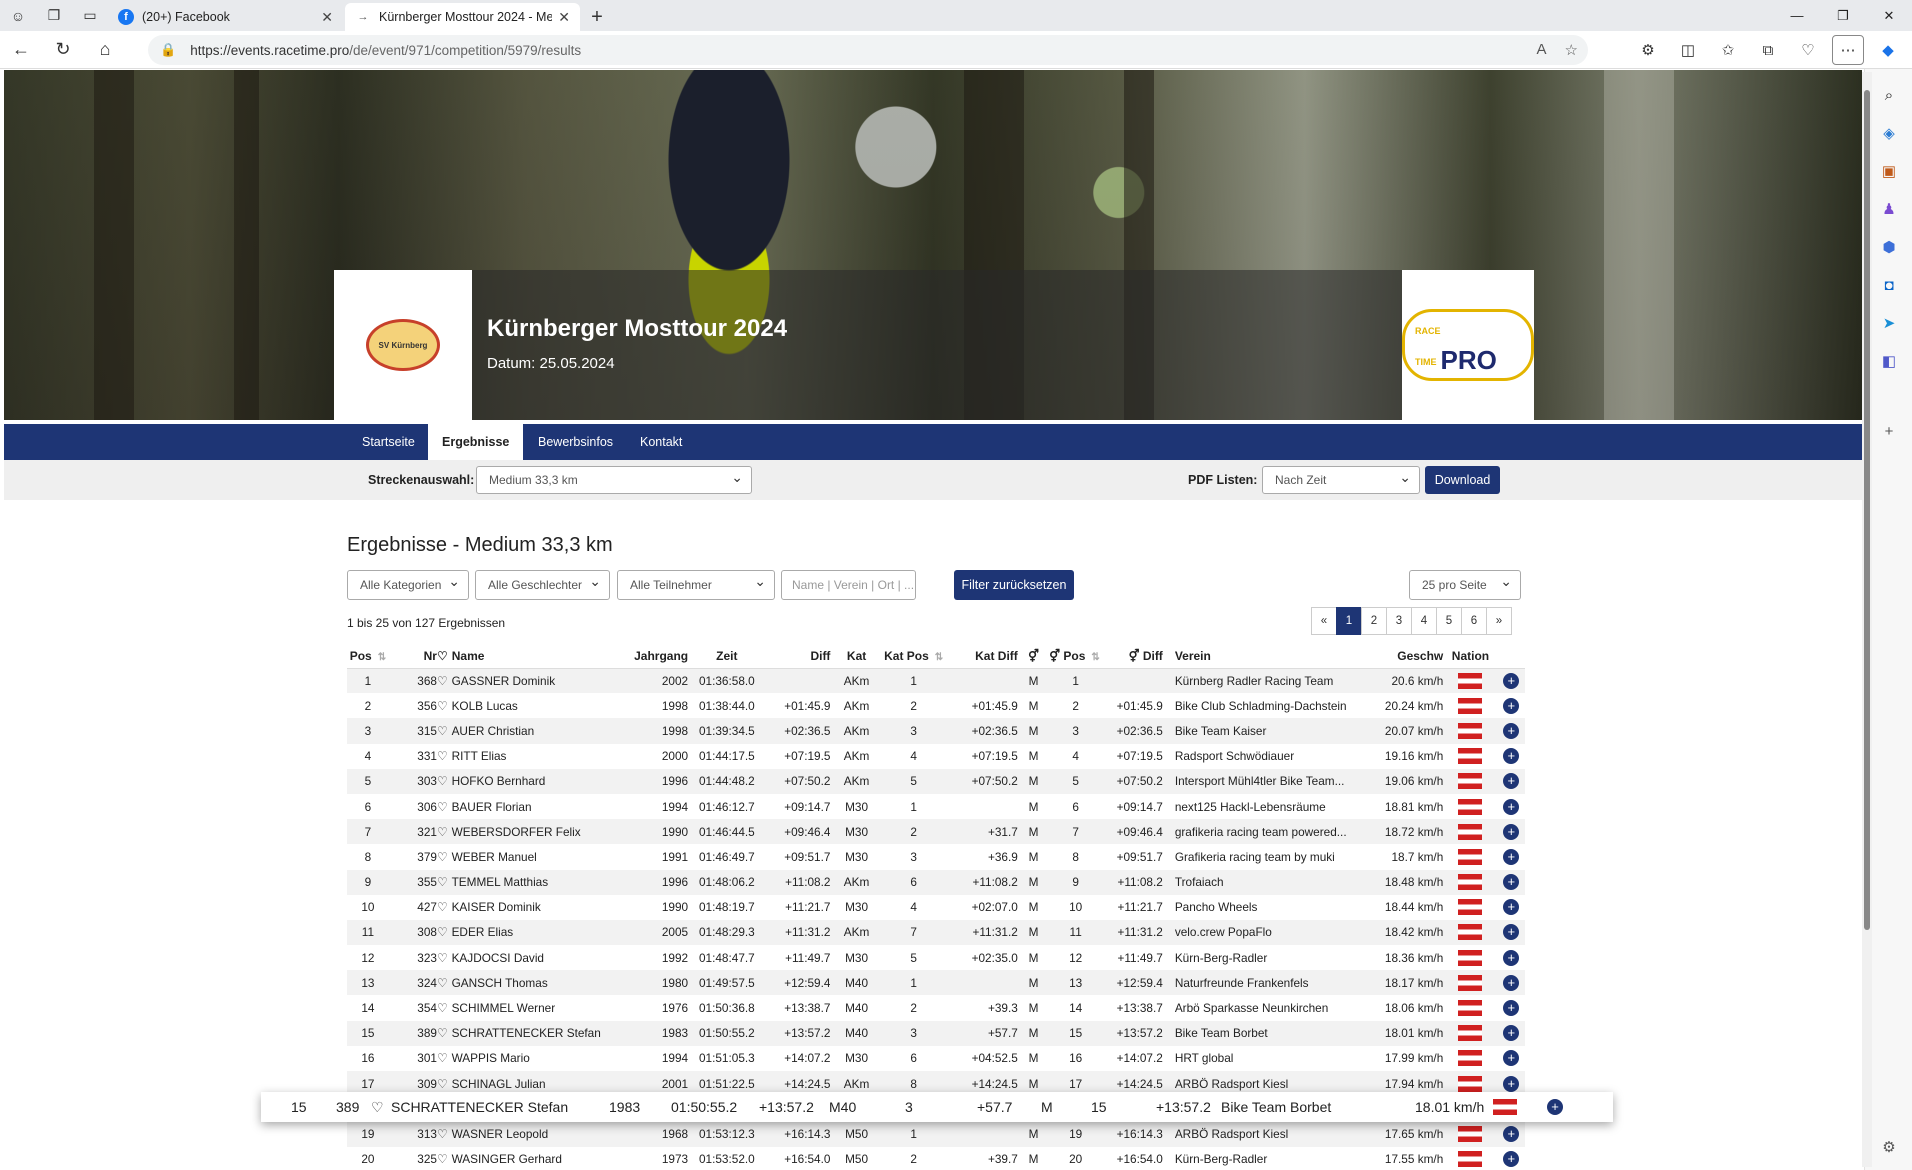 This screenshot has height=1170, width=1912. What do you see at coordinates (1808, 50) in the screenshot?
I see `performance-icon: ♡` at bounding box center [1808, 50].